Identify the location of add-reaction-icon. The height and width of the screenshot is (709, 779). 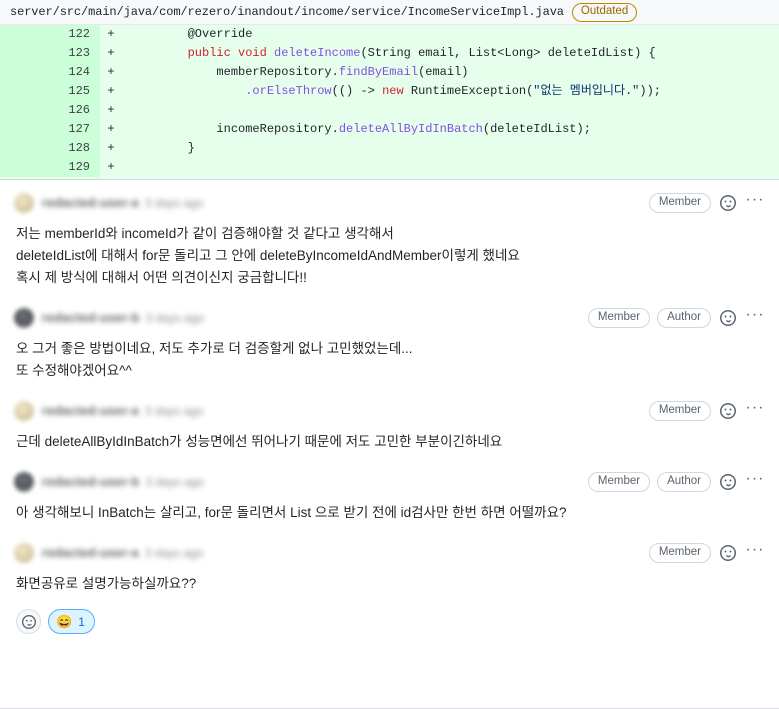
(28, 621).